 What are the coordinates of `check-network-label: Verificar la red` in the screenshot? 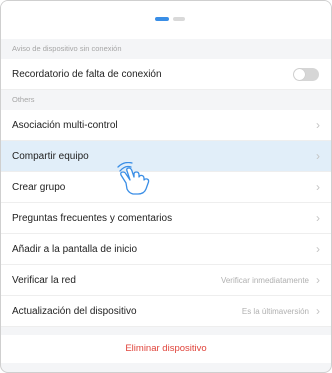 It's located at (44, 280).